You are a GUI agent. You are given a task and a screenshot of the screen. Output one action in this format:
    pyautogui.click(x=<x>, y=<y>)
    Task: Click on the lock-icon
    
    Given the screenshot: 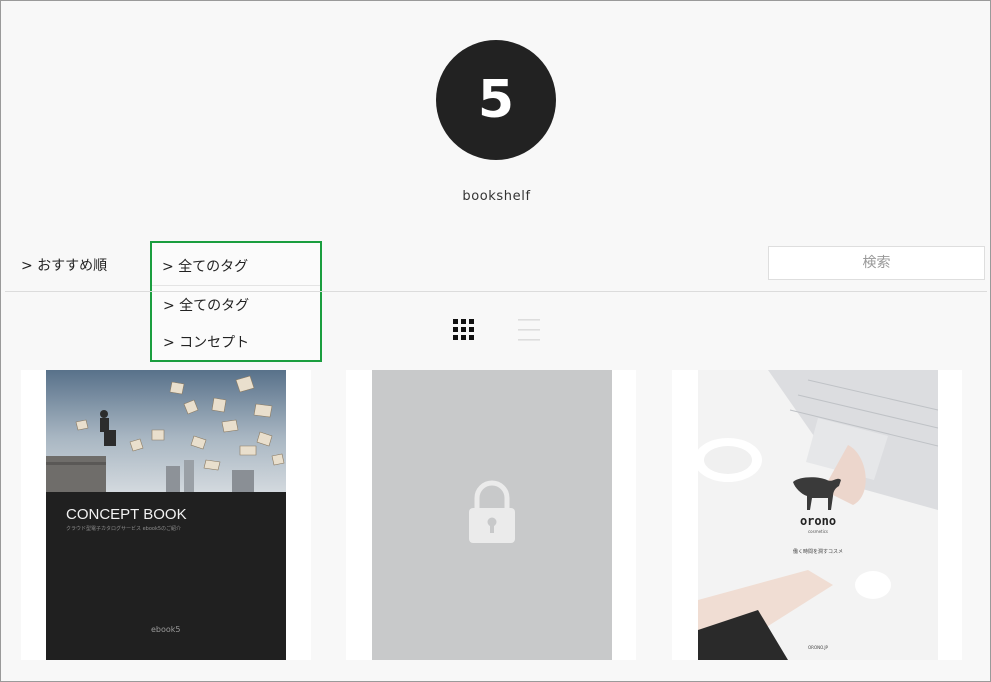 What is the action you would take?
    pyautogui.click(x=492, y=511)
    